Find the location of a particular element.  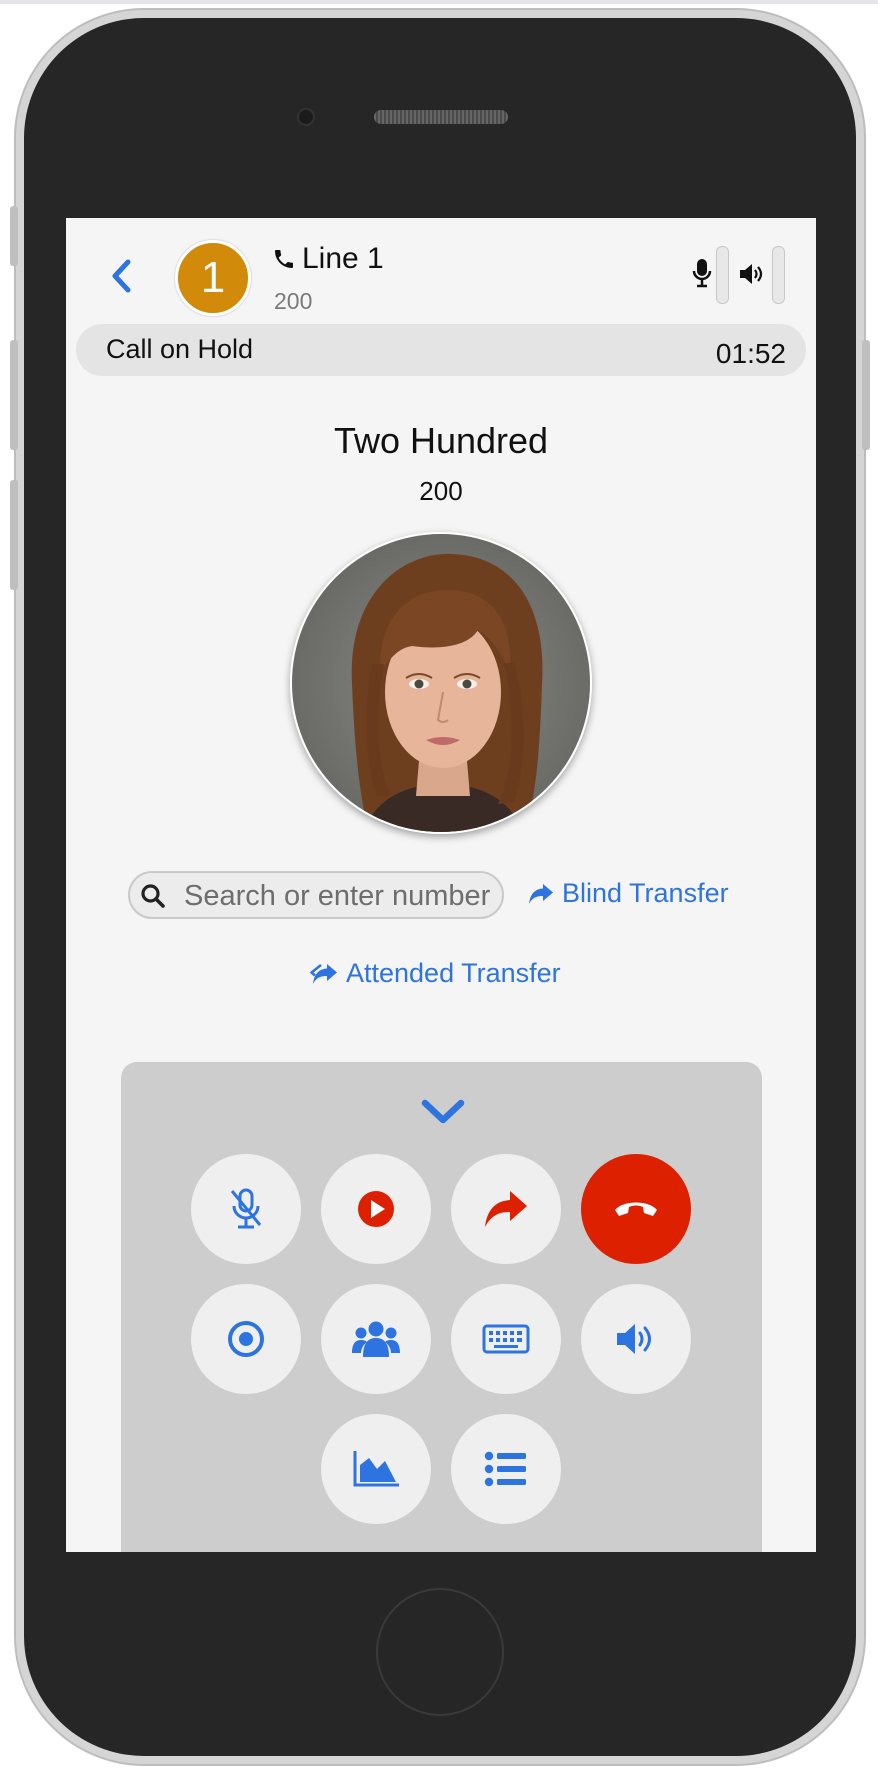

play-icon is located at coordinates (376, 1209).